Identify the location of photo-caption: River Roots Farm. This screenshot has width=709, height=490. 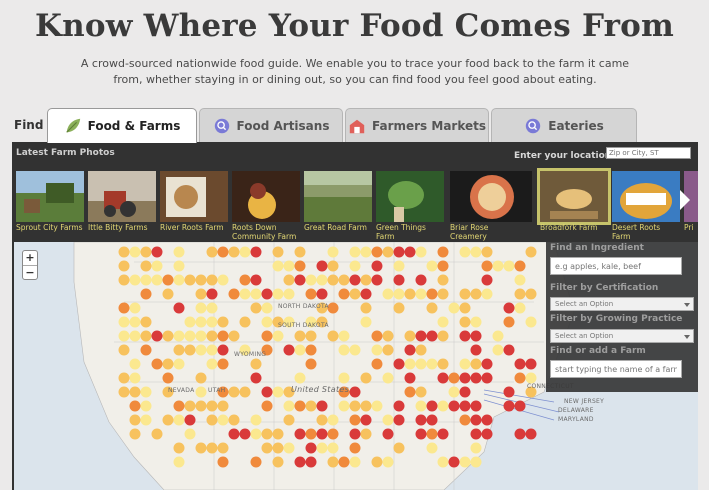
(198, 227).